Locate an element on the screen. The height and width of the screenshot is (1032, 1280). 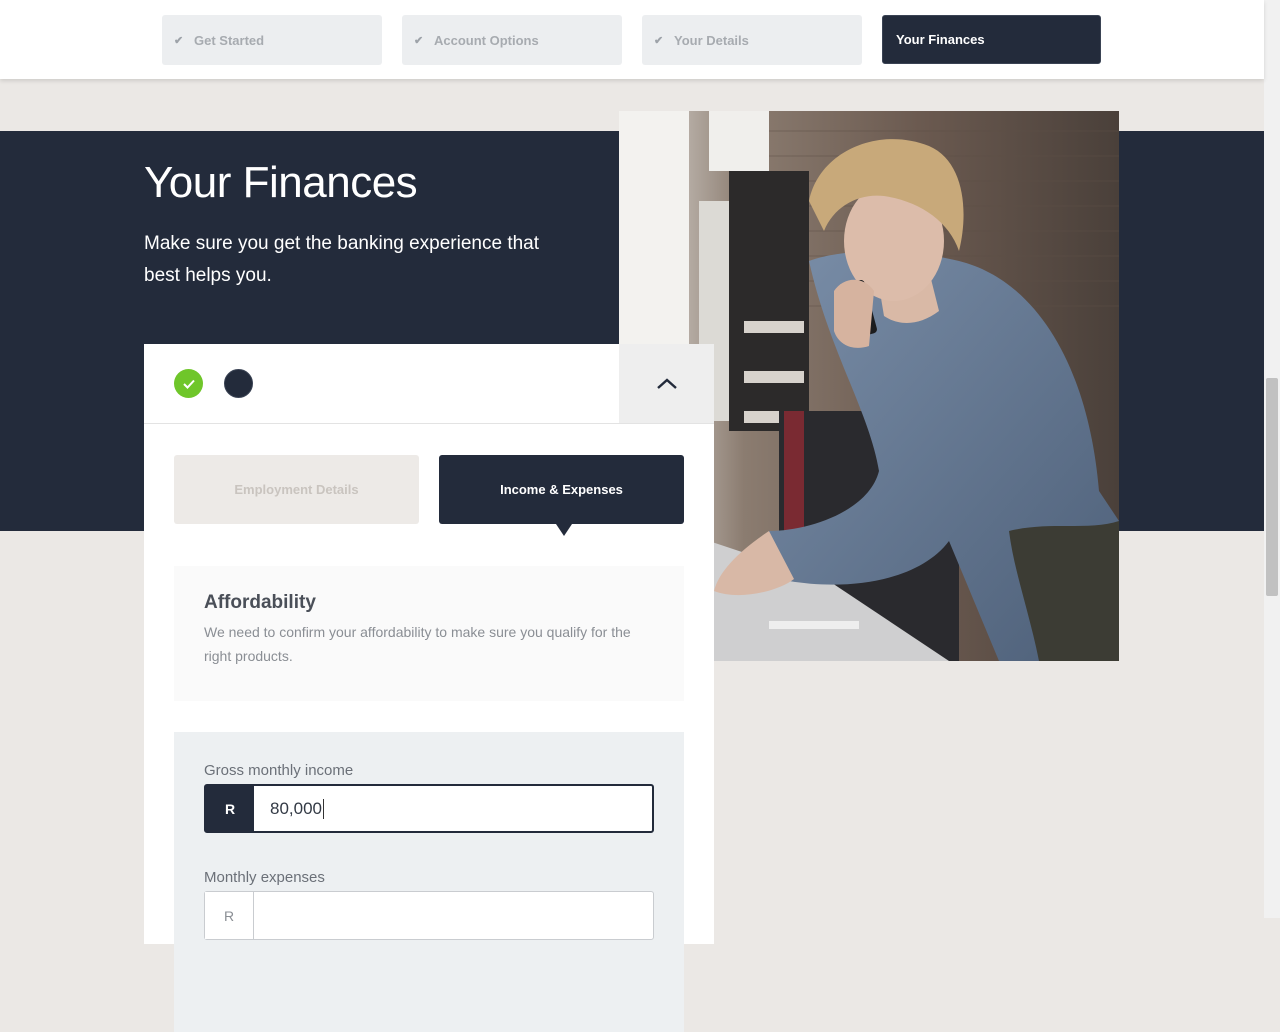
step-label: Your Finances is located at coordinates (940, 39).